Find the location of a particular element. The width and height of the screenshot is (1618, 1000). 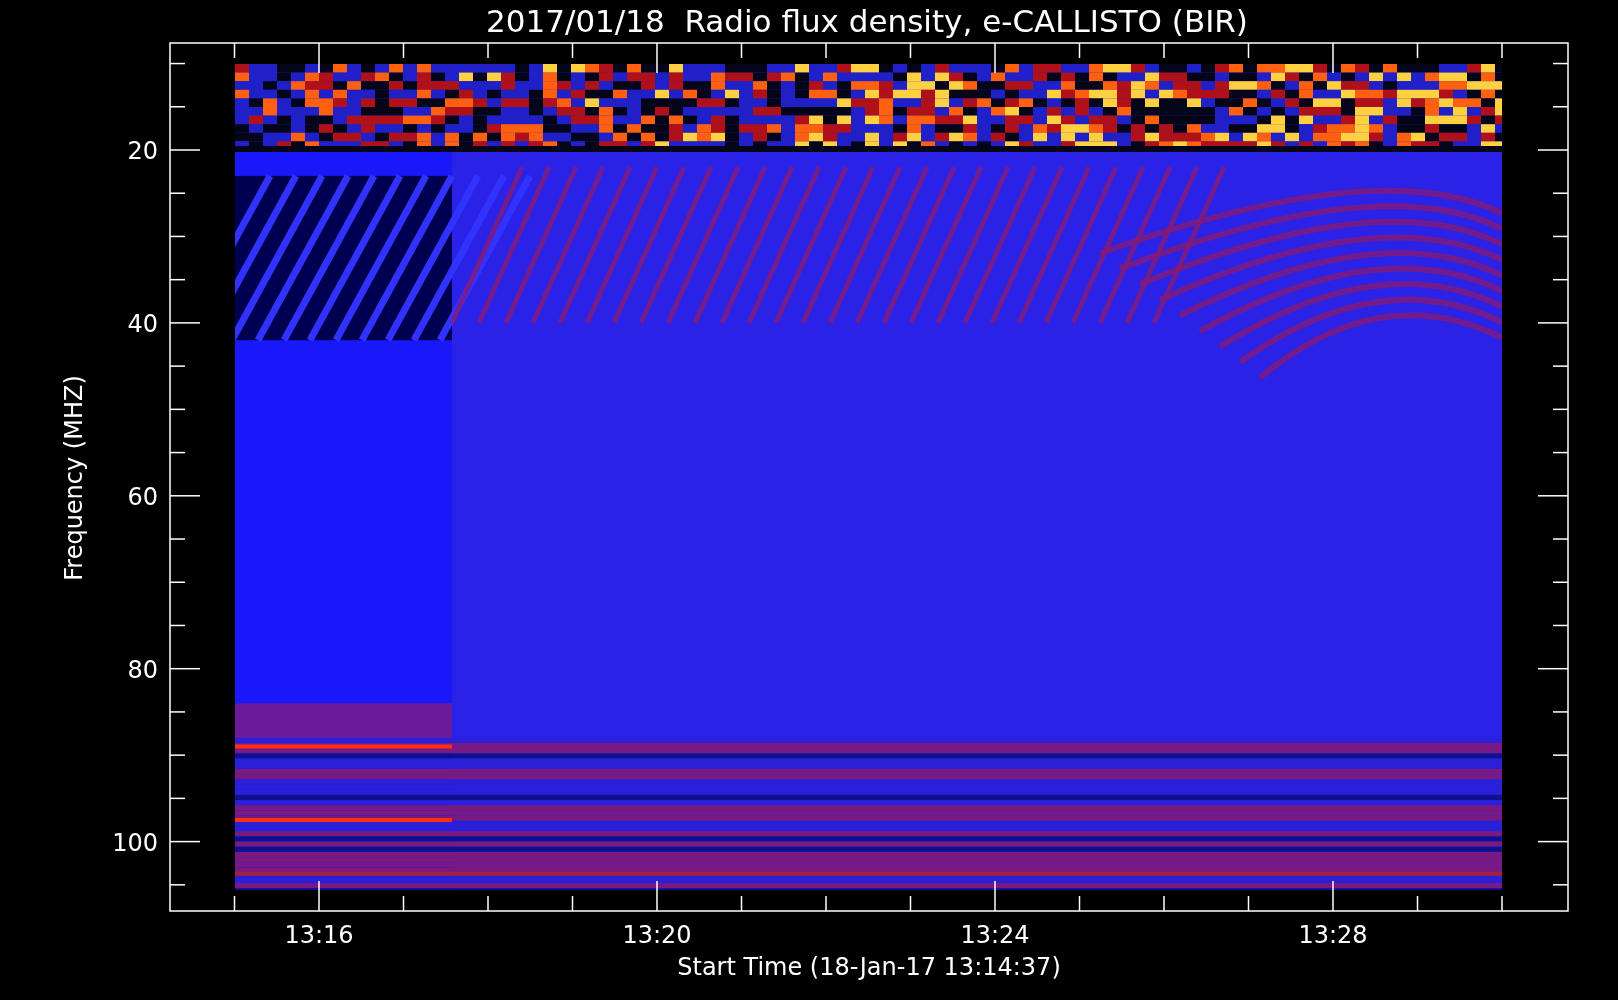

y-axis-label: Frequency (MHZ) is located at coordinates (74, 478).